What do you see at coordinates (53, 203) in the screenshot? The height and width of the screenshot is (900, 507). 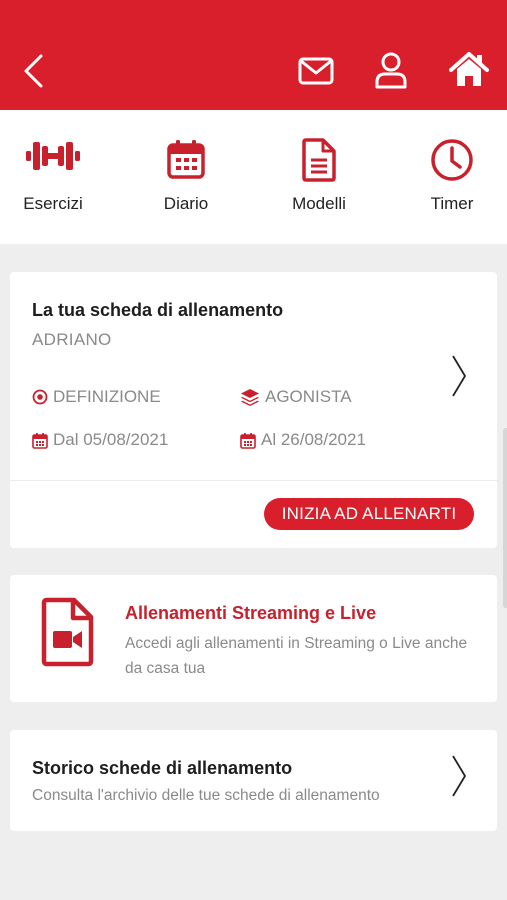 I see `nav-label: Esercizi` at bounding box center [53, 203].